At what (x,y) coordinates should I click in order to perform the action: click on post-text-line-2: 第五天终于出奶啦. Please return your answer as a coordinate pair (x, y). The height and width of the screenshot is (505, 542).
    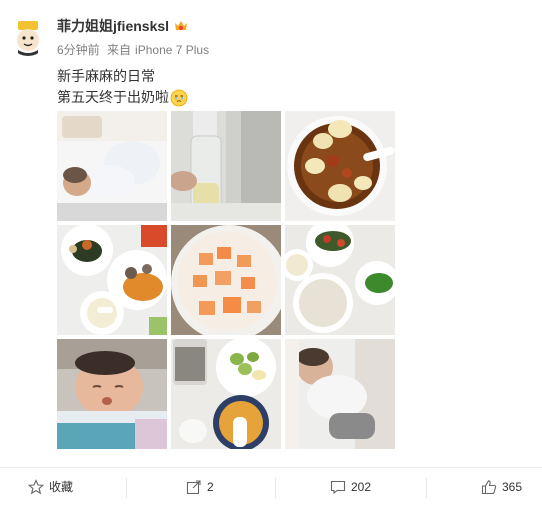
    Looking at the image, I should click on (122, 97).